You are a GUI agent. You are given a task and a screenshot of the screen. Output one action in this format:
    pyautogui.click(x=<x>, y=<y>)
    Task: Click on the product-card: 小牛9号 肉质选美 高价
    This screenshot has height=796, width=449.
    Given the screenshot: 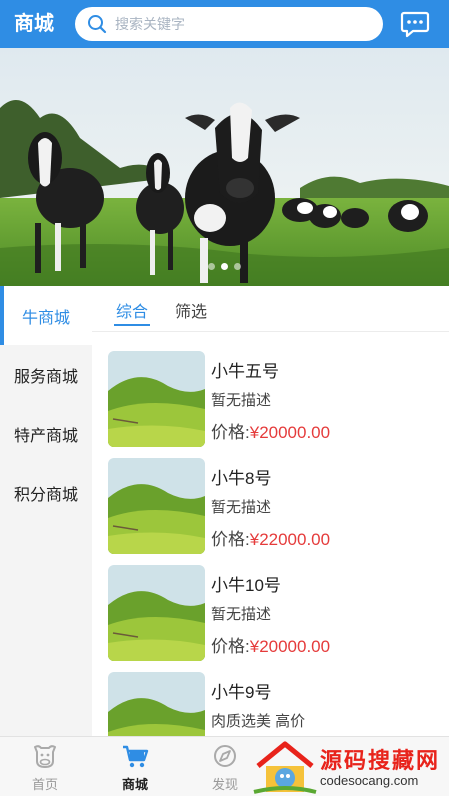 What is the action you would take?
    pyautogui.click(x=270, y=694)
    